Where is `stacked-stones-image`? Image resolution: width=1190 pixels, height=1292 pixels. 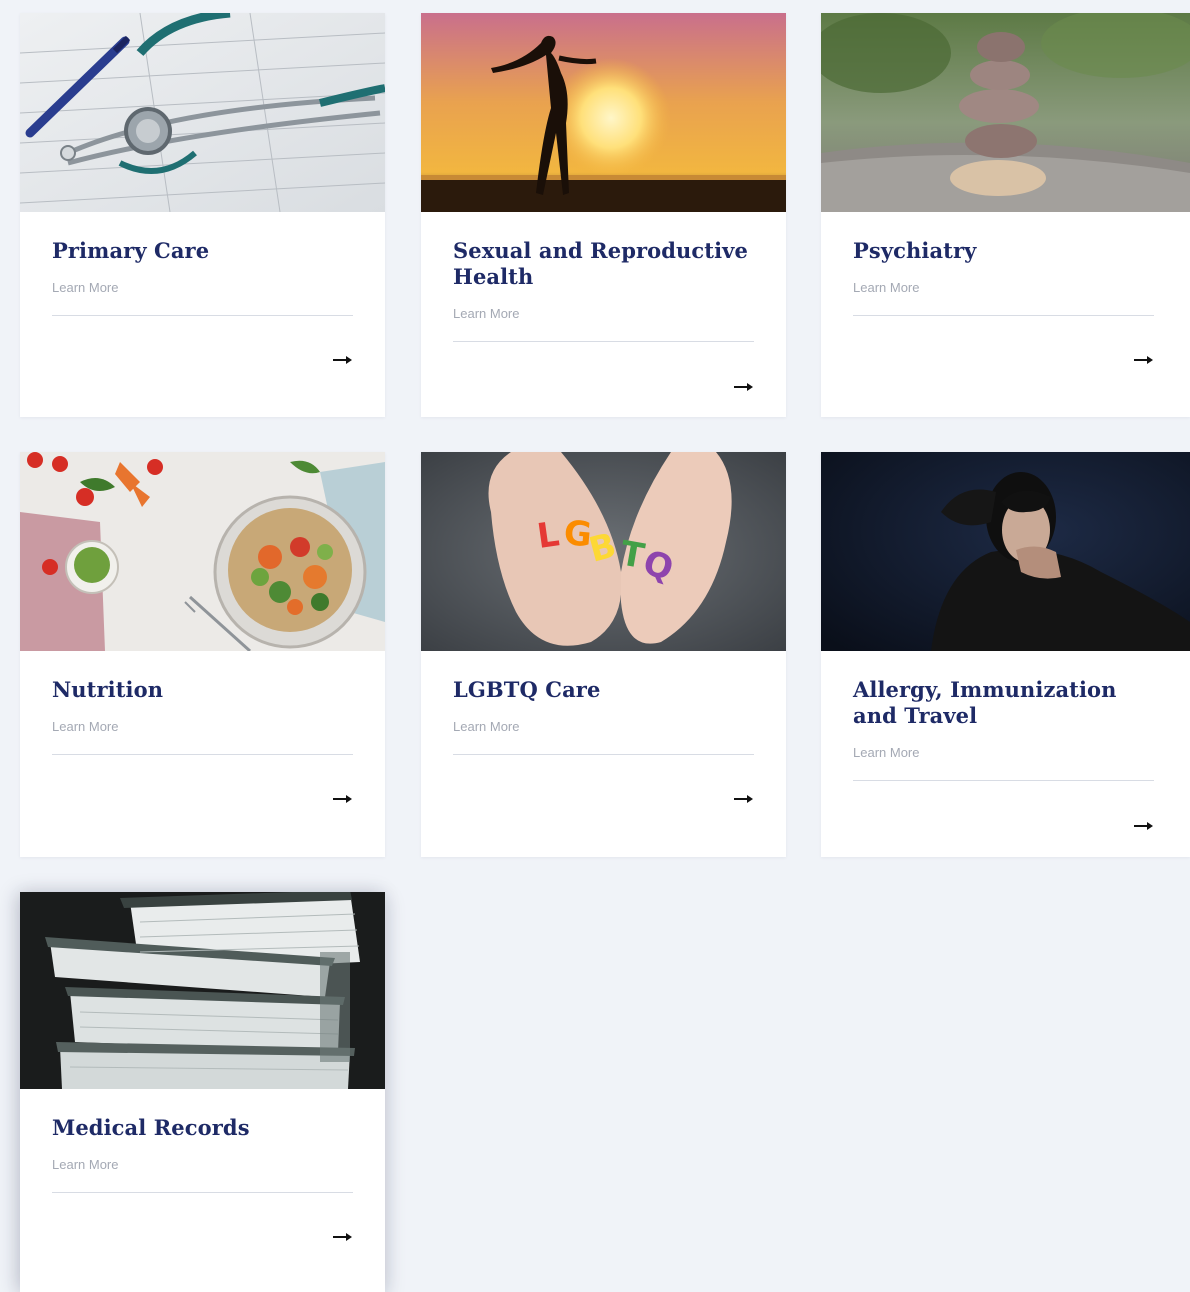 stacked-stones-image is located at coordinates (1005, 112).